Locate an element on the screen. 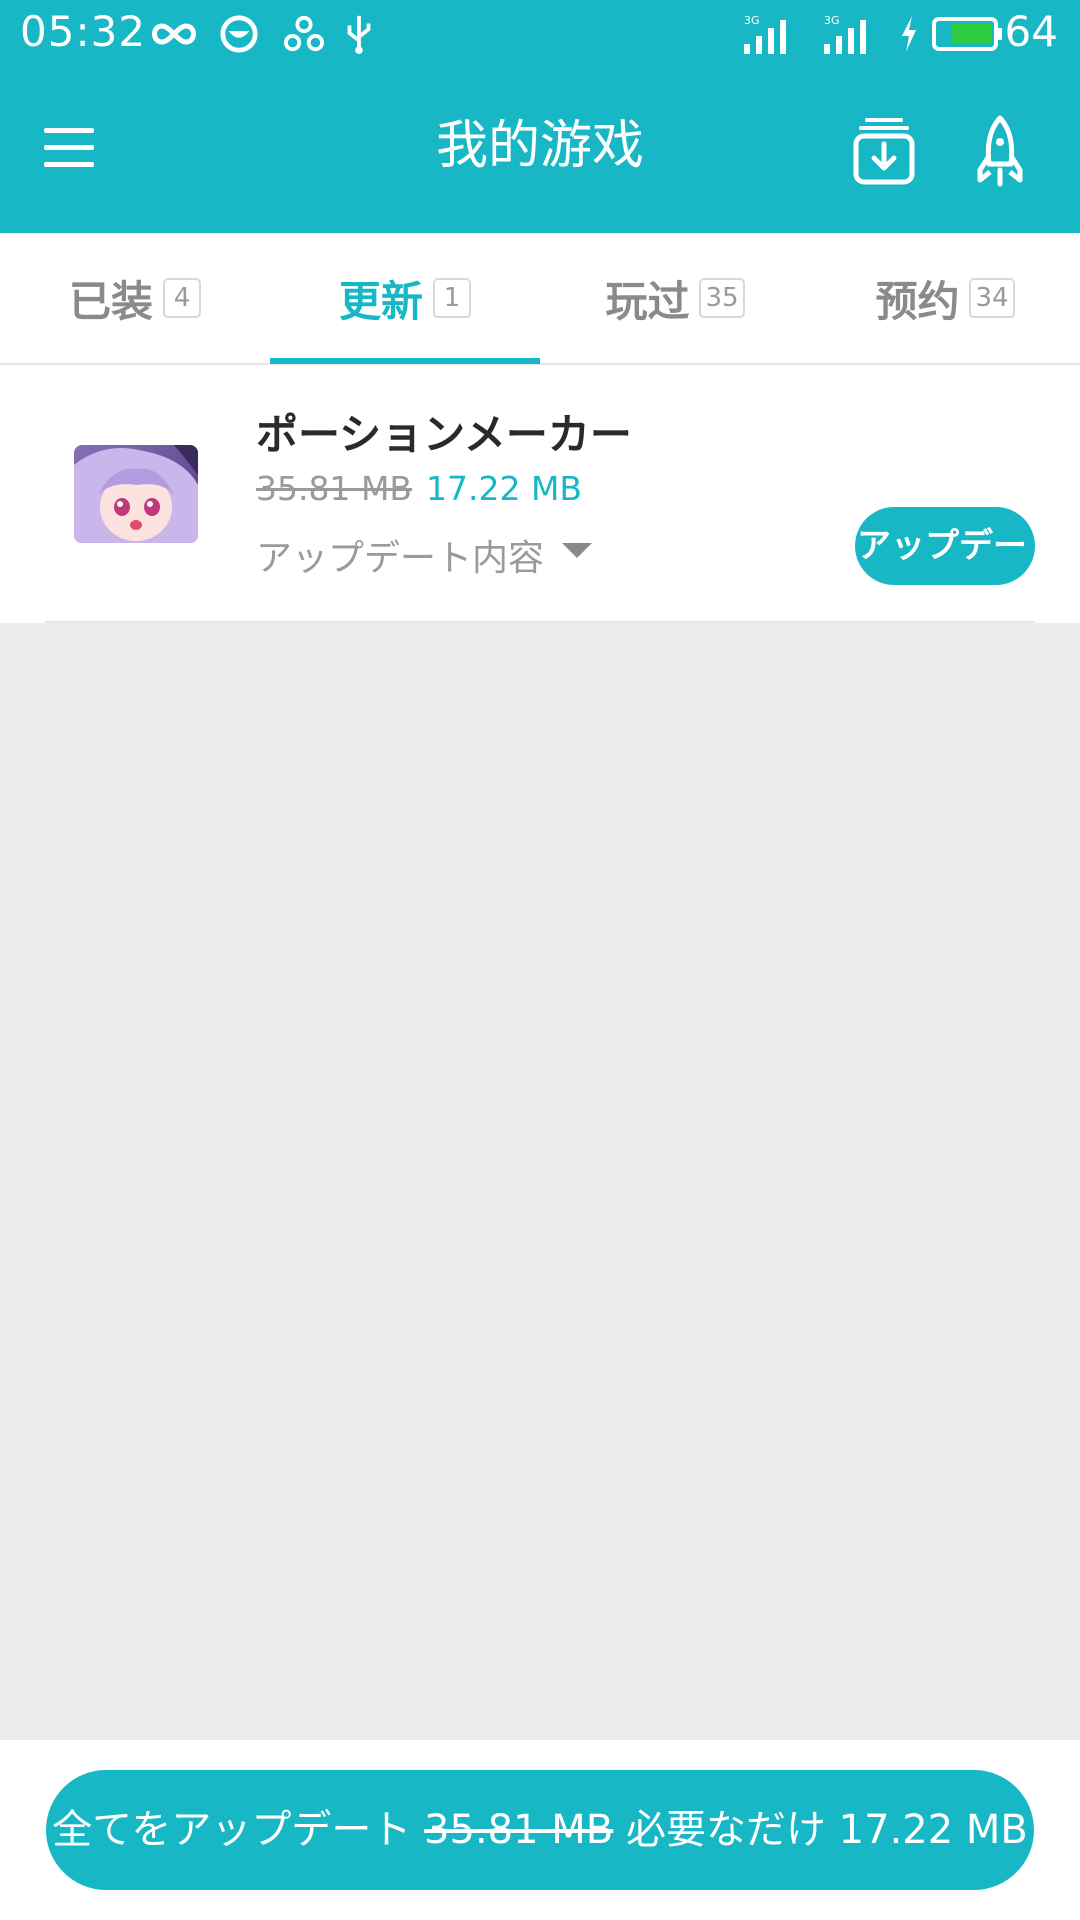  bottom-bar: 全てをアップデート 35.81 MB 必要なだけ 17.22 MB is located at coordinates (540, 1830).